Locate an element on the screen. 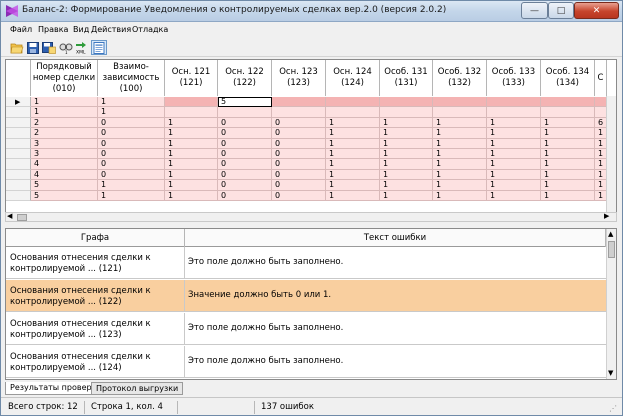 The image size is (623, 416). menu-edit: Правка is located at coordinates (53, 29).